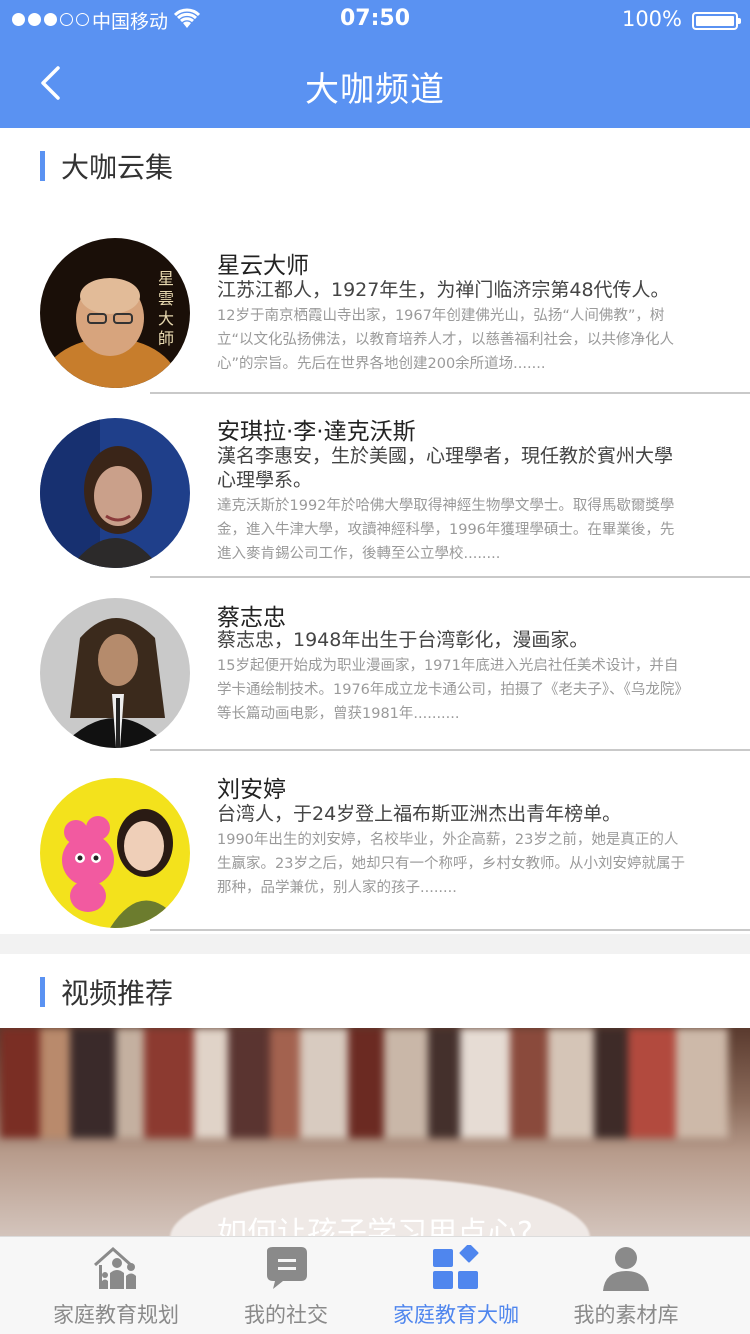  What do you see at coordinates (316, 432) in the screenshot?
I see `person-name: 安琪拉·李·達克沃斯` at bounding box center [316, 432].